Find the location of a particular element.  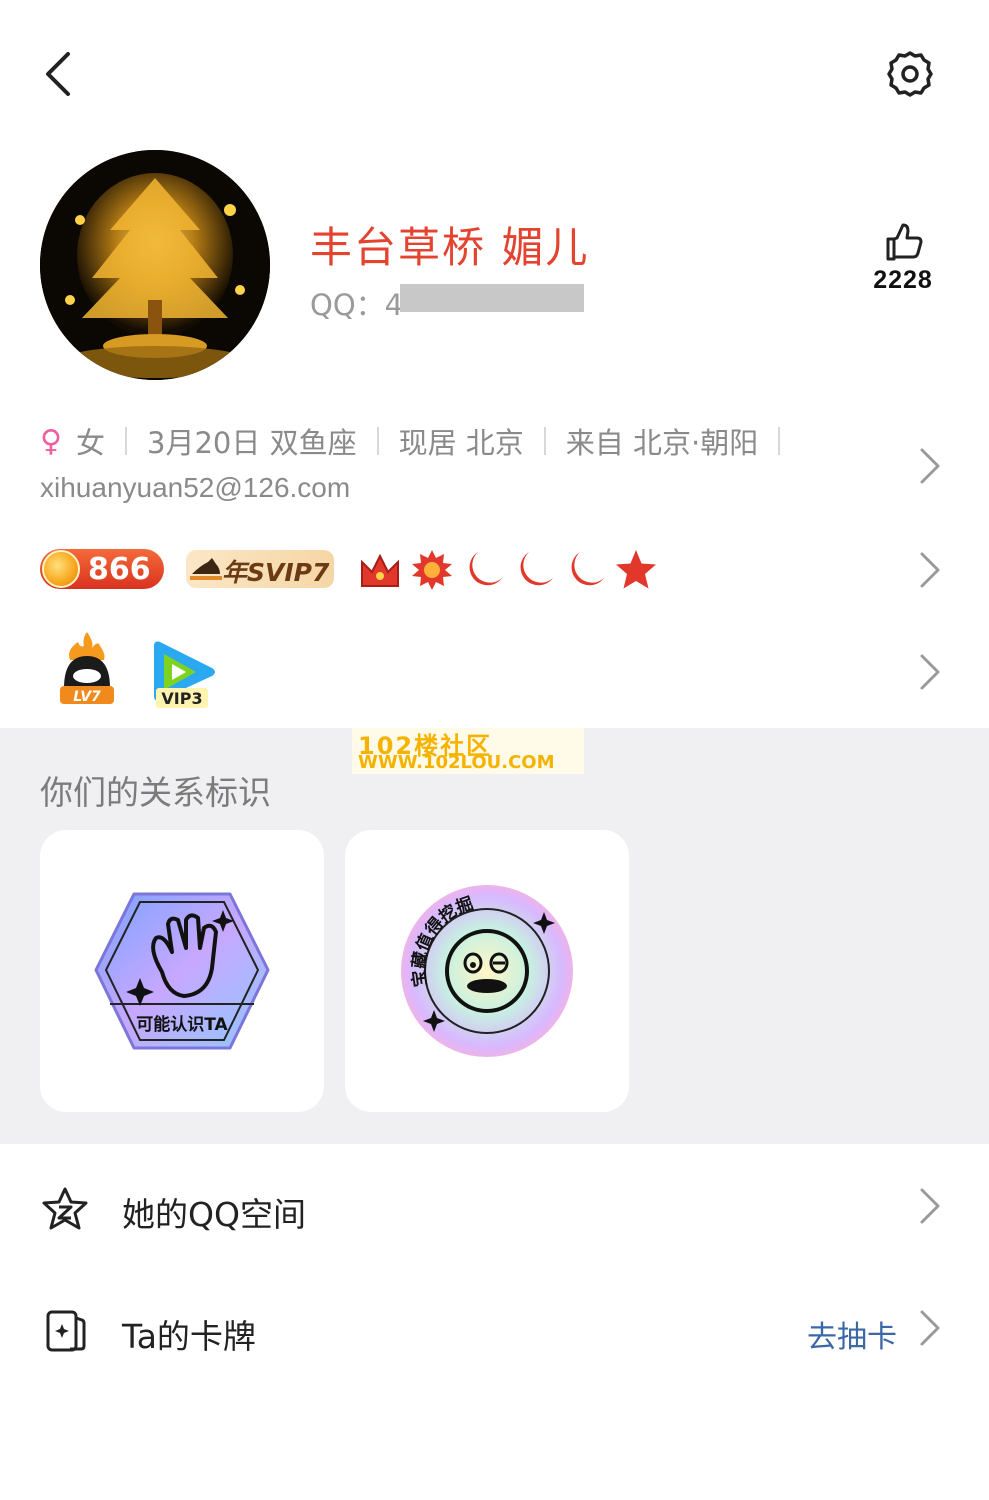

qzone-row: 她的QQ空间 is located at coordinates (494, 1206).